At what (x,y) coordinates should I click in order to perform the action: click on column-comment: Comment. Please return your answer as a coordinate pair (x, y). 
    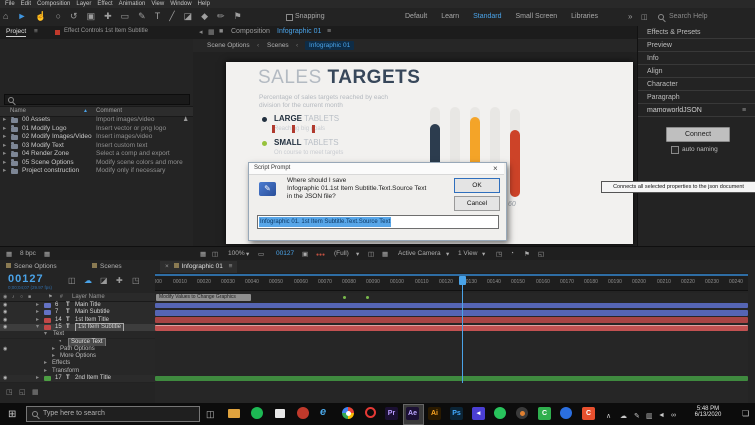
    Looking at the image, I should click on (109, 111).